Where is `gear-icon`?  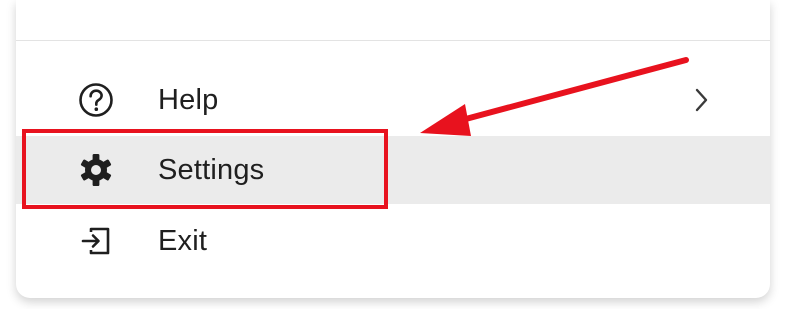 gear-icon is located at coordinates (96, 170).